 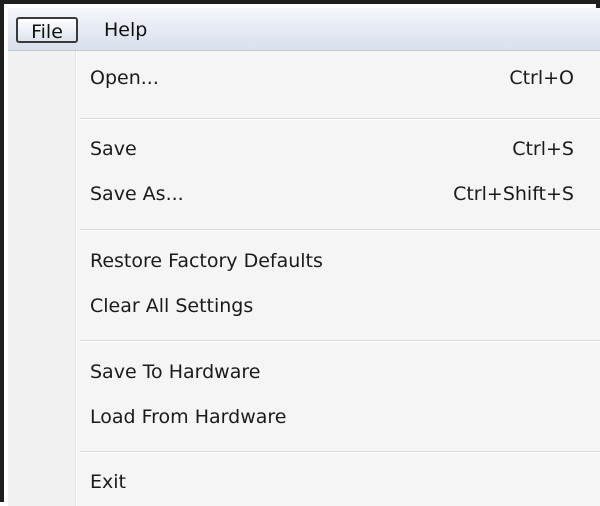 I want to click on menu-item-load-from-hardware: Load From Hardware, so click(x=334, y=417).